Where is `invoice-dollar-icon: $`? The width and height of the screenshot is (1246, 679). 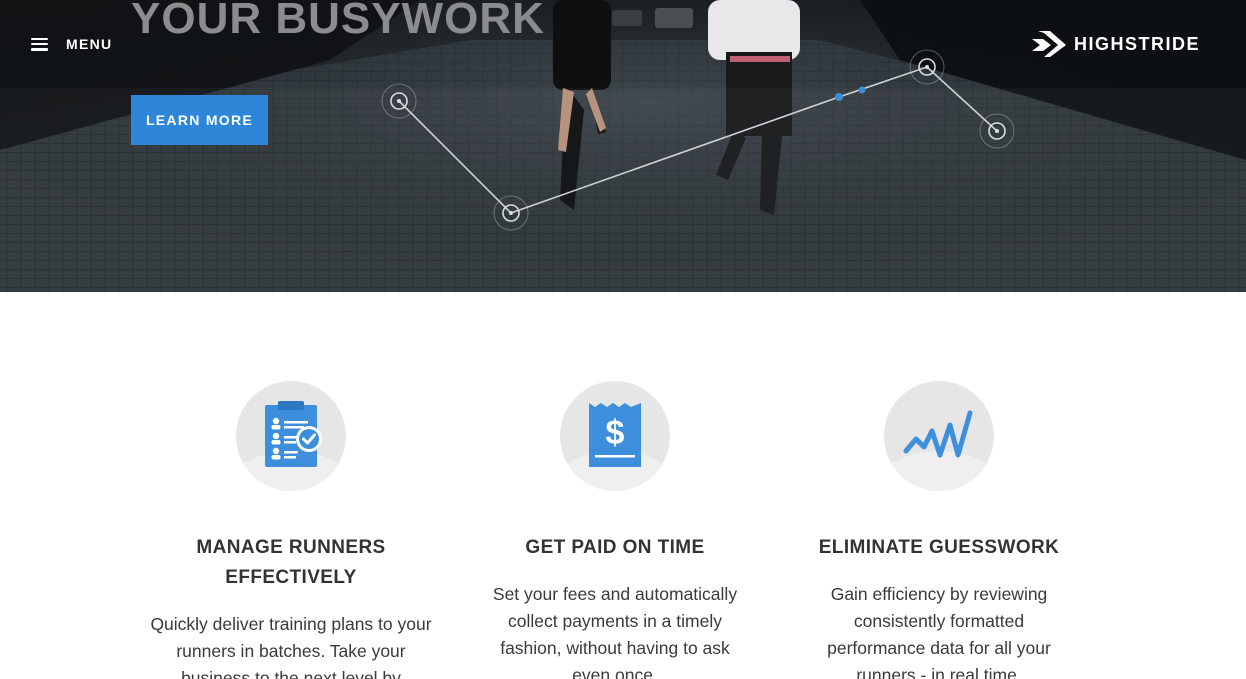
invoice-dollar-icon: $ is located at coordinates (615, 435).